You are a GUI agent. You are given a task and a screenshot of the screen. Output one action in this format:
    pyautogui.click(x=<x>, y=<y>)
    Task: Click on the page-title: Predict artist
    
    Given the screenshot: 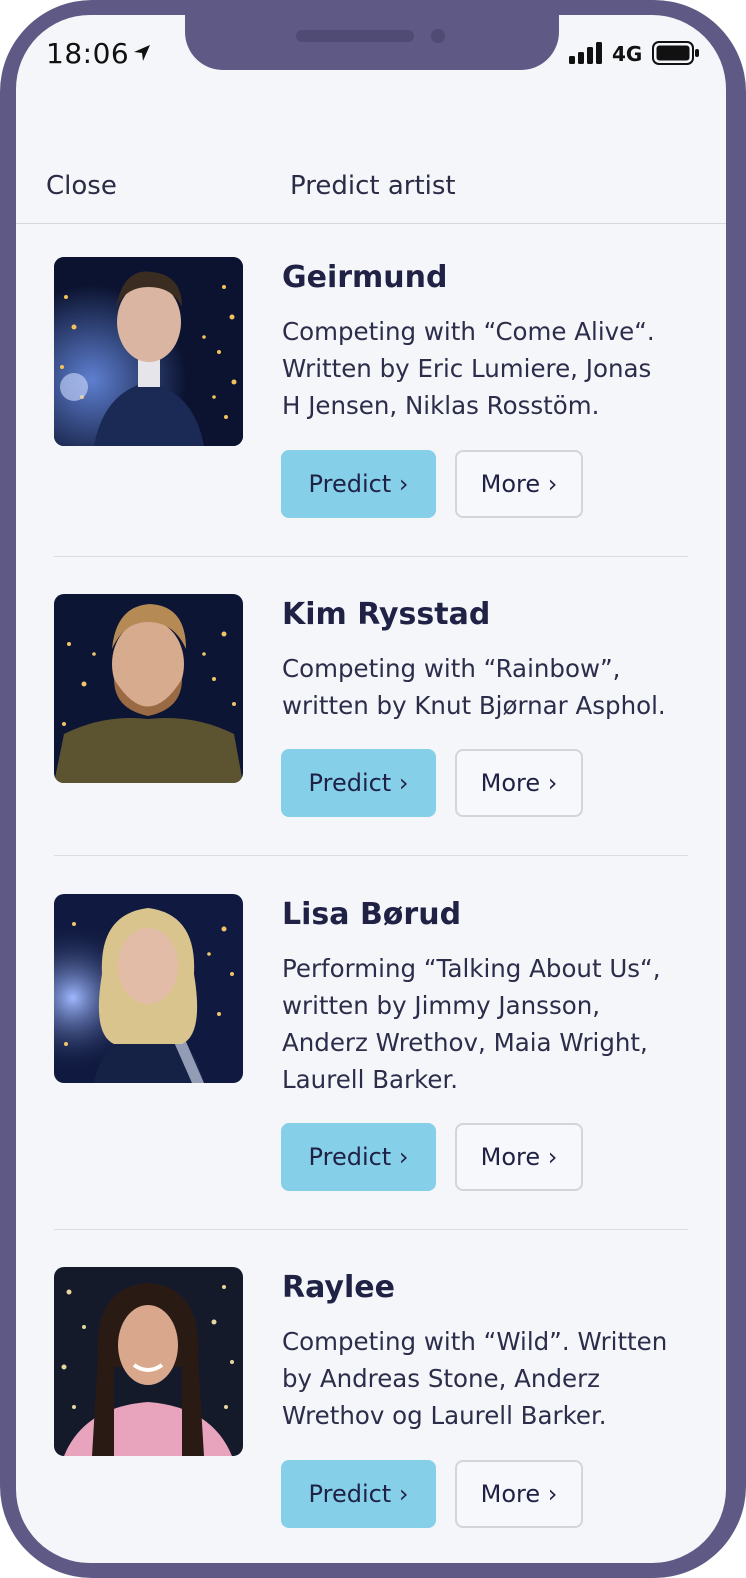 What is the action you would take?
    pyautogui.click(x=373, y=186)
    